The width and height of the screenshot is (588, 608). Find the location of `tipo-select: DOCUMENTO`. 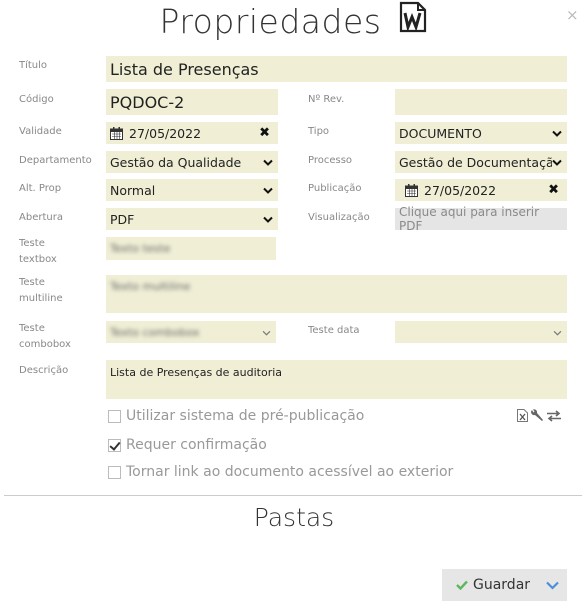

tipo-select: DOCUMENTO is located at coordinates (481, 133).